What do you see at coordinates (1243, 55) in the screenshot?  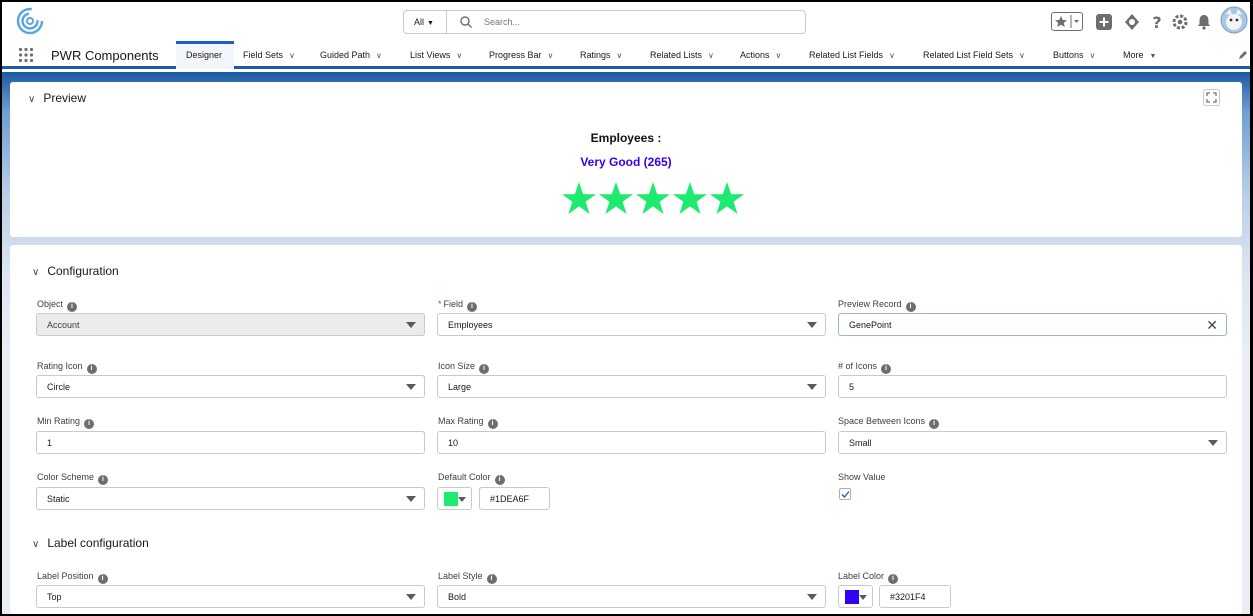 I see `edit-nav-pencil-icon` at bounding box center [1243, 55].